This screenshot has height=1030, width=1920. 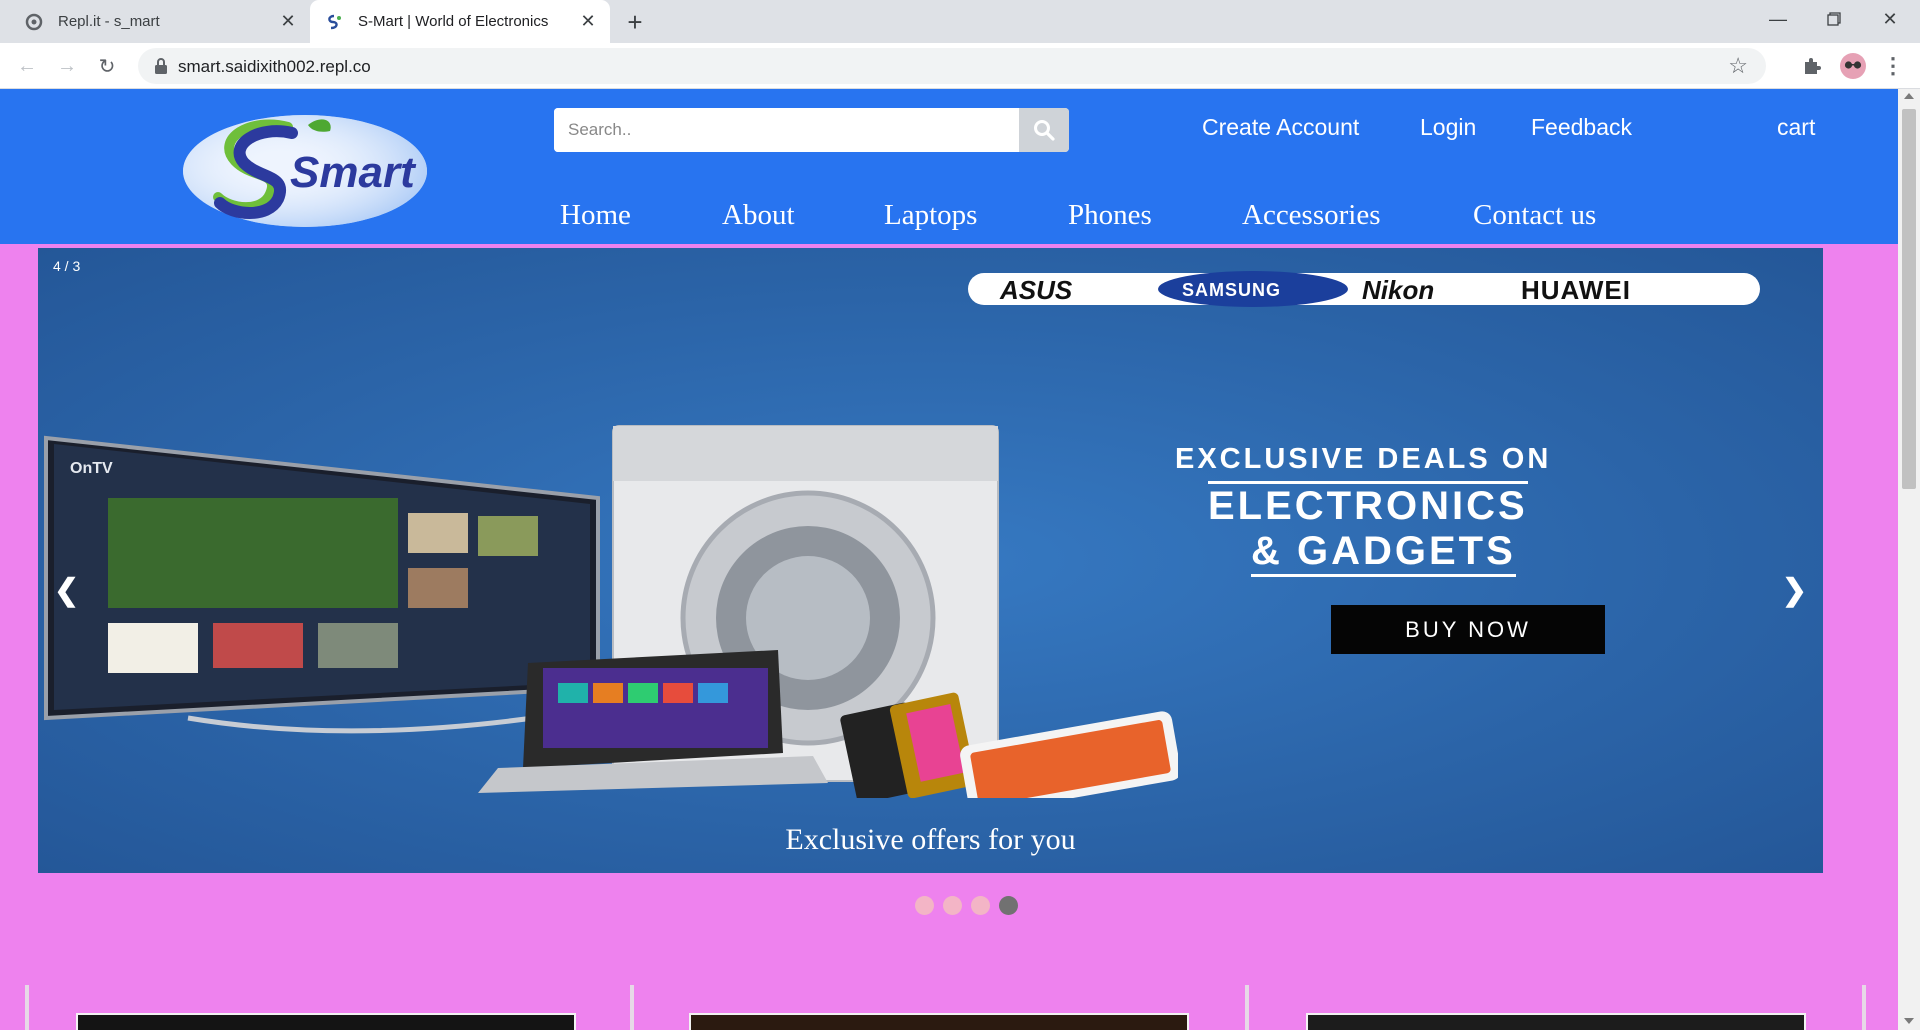 I want to click on forward-arrow-icon: →, so click(x=67, y=66).